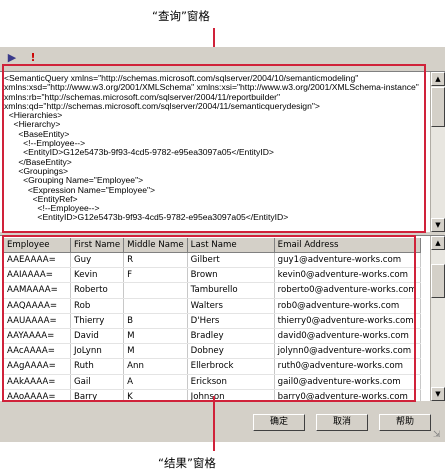 The image size is (445, 474). What do you see at coordinates (279, 422) in the screenshot?
I see `ok-button: 确定` at bounding box center [279, 422].